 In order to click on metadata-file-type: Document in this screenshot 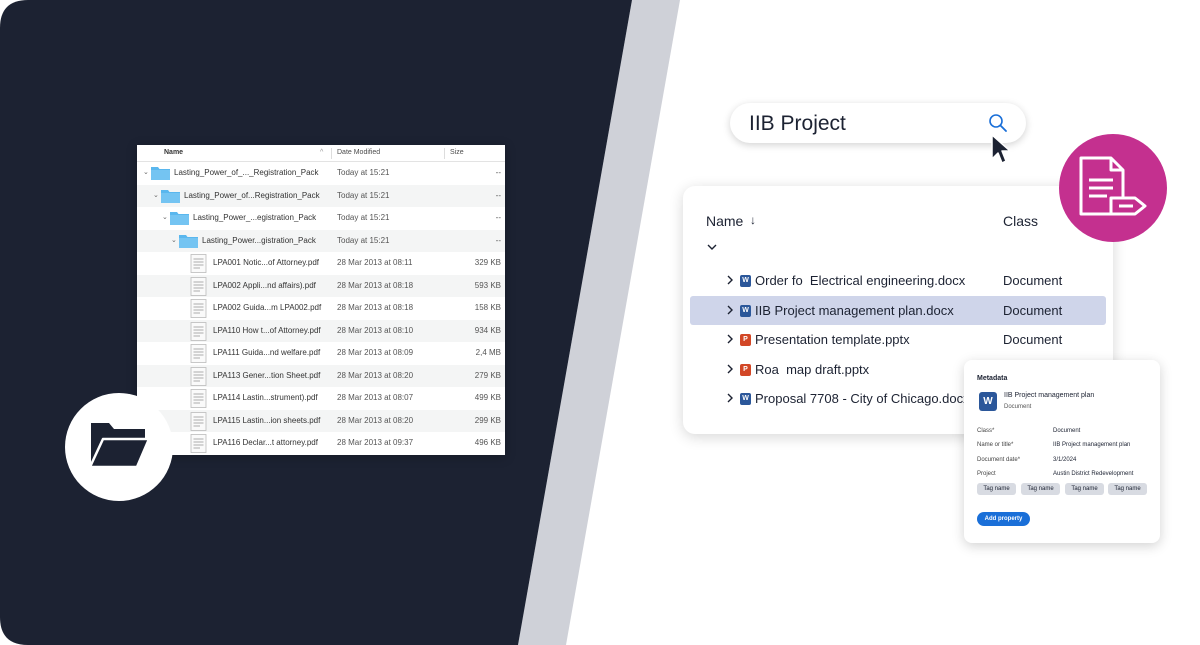, I will do `click(1018, 407)`.